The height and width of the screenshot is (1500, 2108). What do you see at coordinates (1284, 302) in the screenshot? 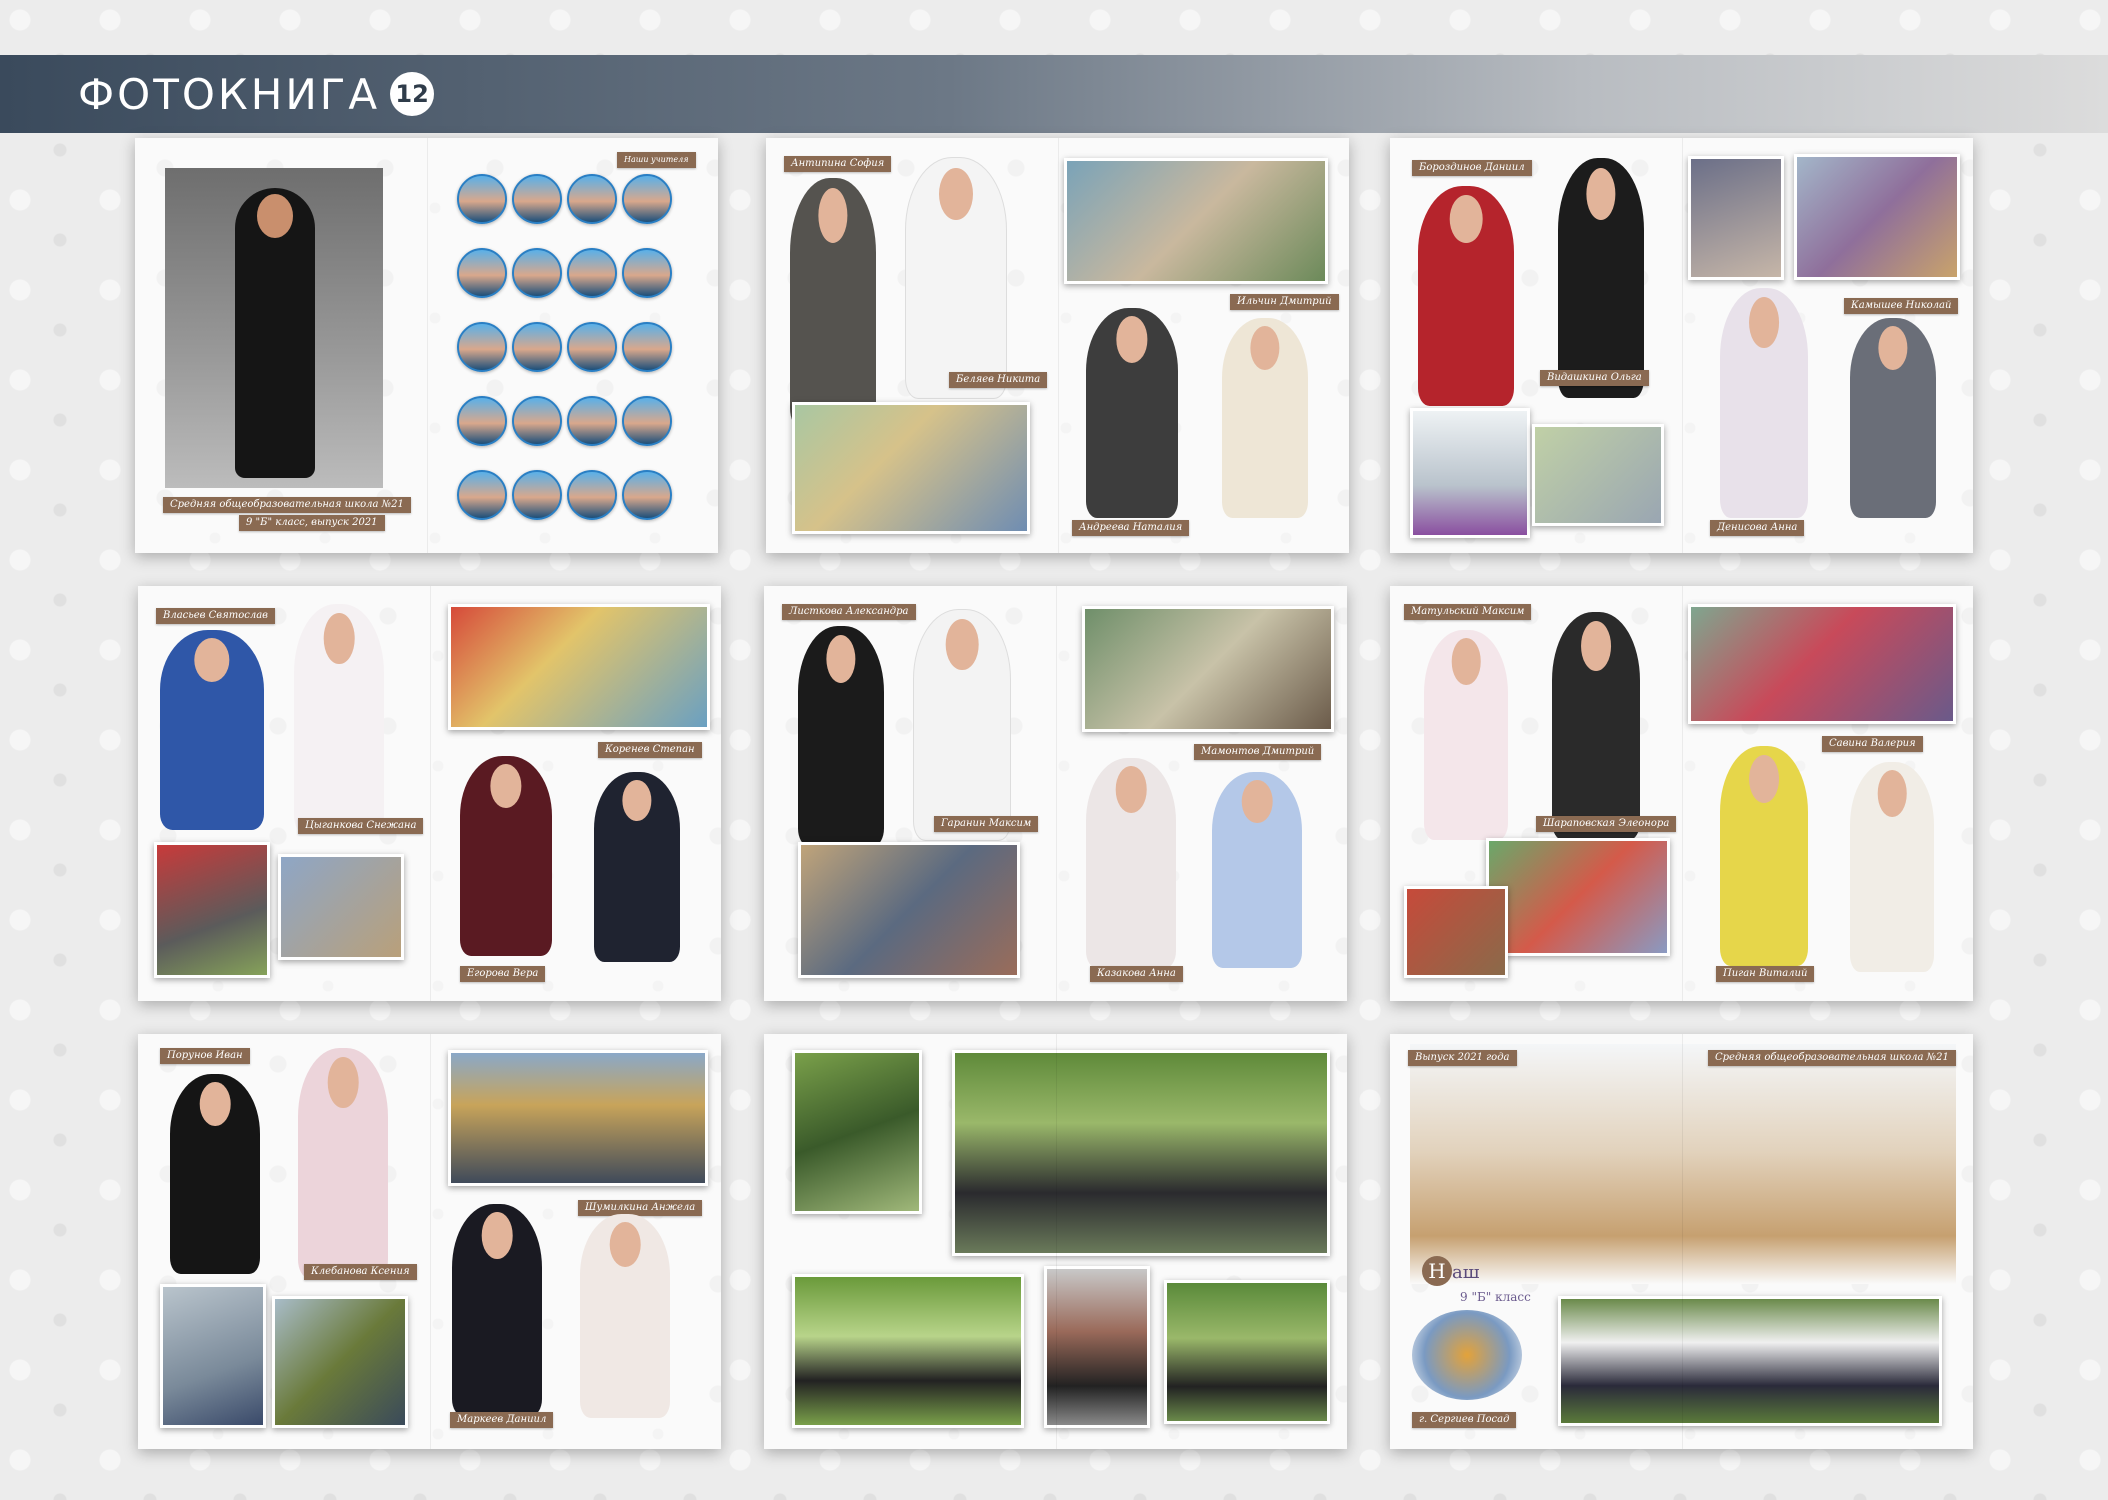
I see `student-name-label: Ильчин Дмитрий` at bounding box center [1284, 302].